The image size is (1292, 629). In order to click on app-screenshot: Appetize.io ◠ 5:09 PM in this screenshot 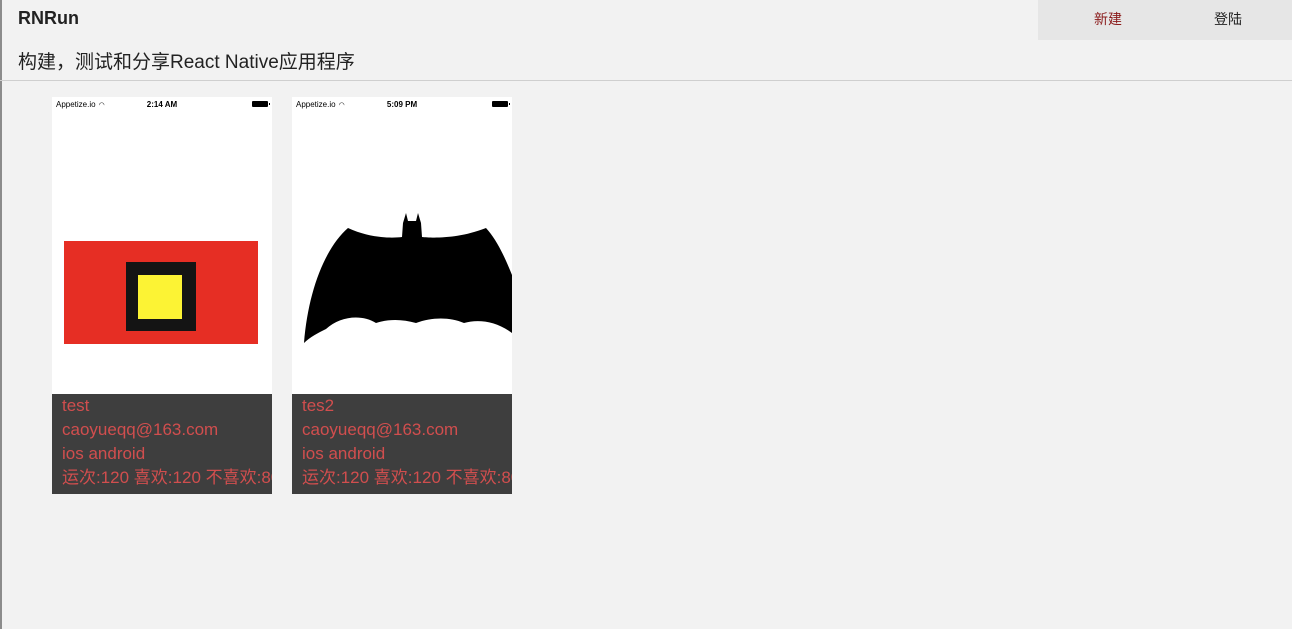, I will do `click(402, 245)`.